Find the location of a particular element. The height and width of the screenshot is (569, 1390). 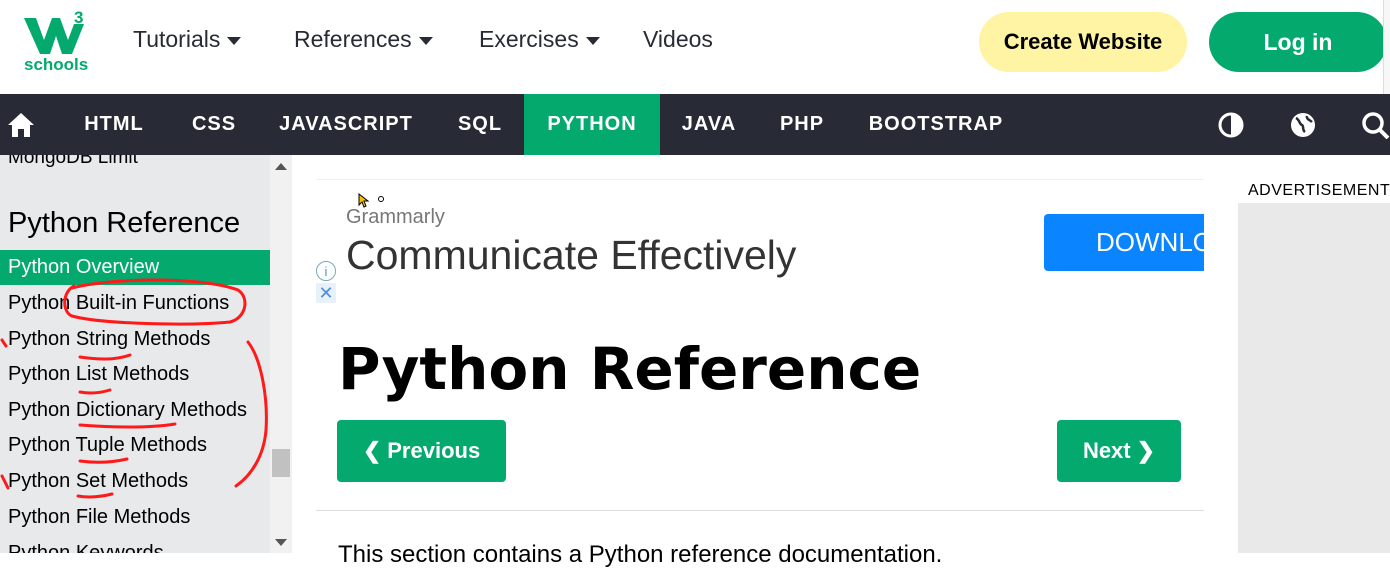

navbar-php: PHP is located at coordinates (802, 124).